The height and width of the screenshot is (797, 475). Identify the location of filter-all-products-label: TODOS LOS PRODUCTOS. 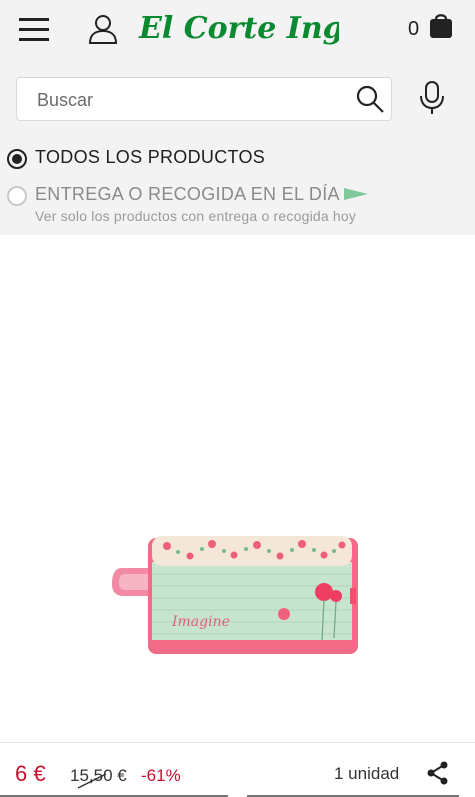
(150, 157).